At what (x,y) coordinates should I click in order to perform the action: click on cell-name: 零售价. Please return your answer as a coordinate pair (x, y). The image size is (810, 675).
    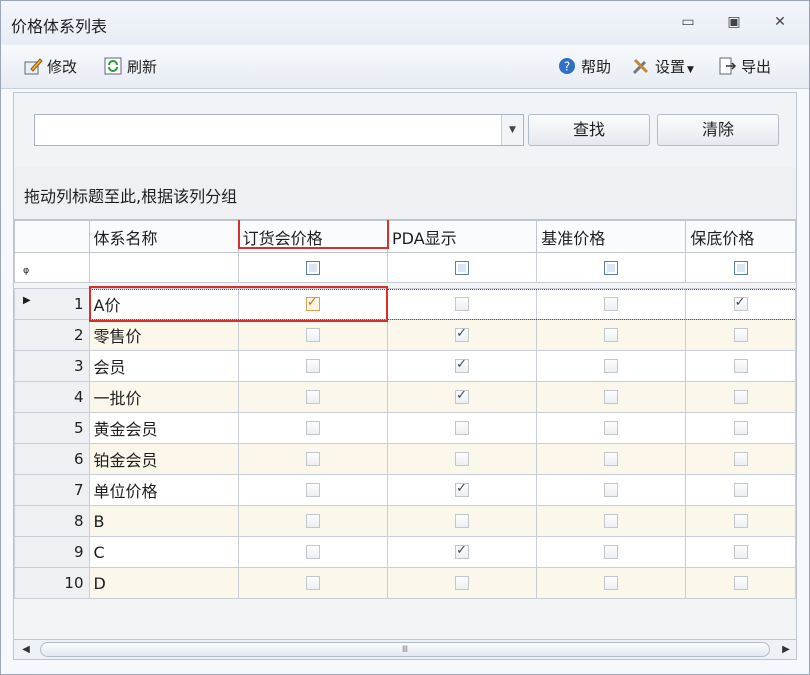
    Looking at the image, I should click on (163, 335).